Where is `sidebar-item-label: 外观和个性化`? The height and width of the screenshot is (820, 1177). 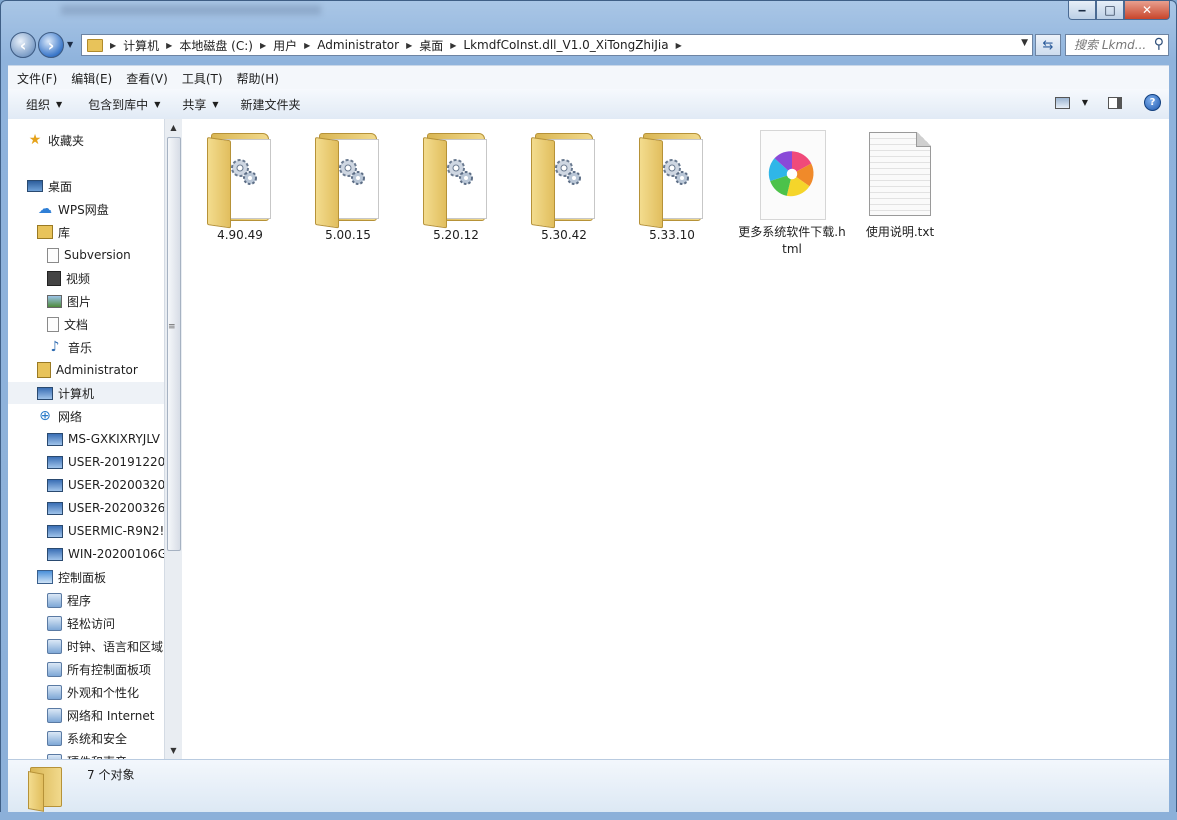
sidebar-item-label: 外观和个性化 is located at coordinates (103, 692).